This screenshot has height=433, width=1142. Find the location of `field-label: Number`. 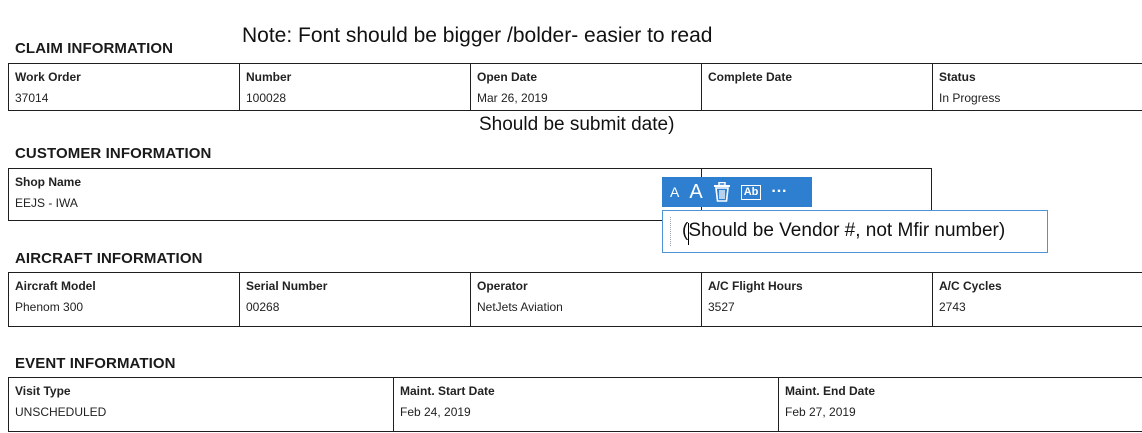

field-label: Number is located at coordinates (269, 77).